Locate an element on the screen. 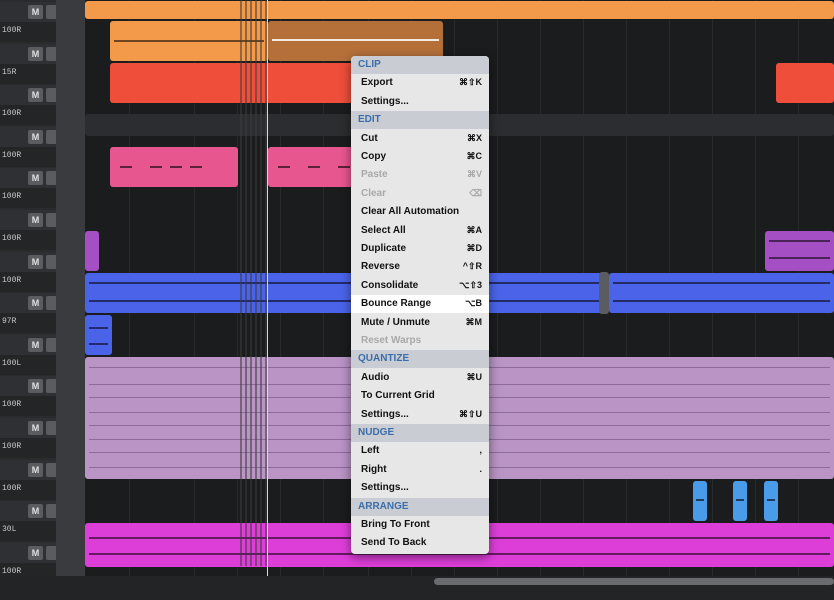  menu-item-shortcut: ⌫ is located at coordinates (475, 192).